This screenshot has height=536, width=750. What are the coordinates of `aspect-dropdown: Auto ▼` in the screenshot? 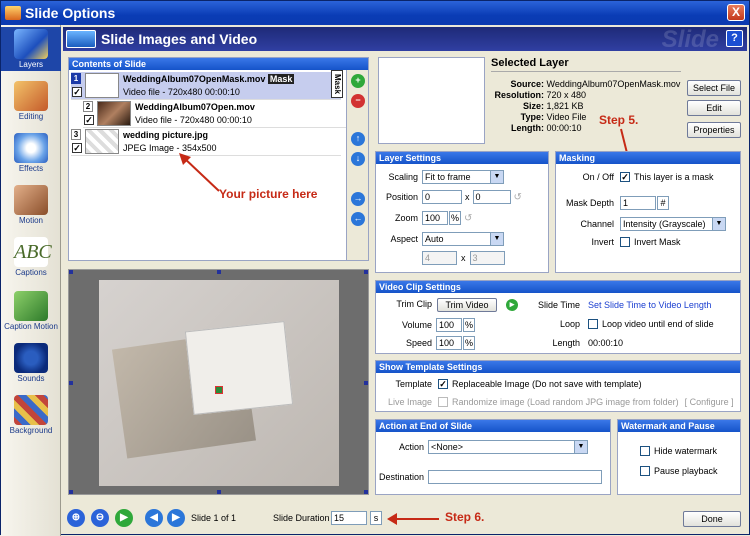 It's located at (463, 239).